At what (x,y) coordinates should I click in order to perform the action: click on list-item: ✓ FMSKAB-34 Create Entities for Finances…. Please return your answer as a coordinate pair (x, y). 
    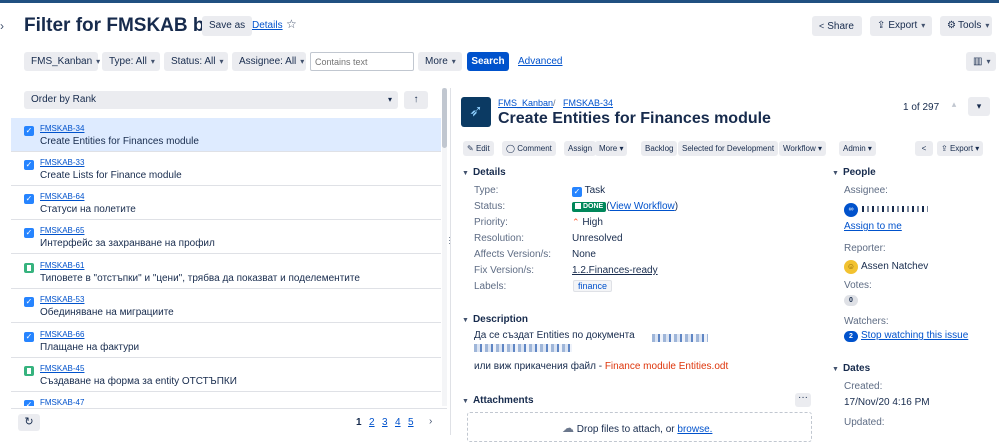
    Looking at the image, I should click on (226, 135).